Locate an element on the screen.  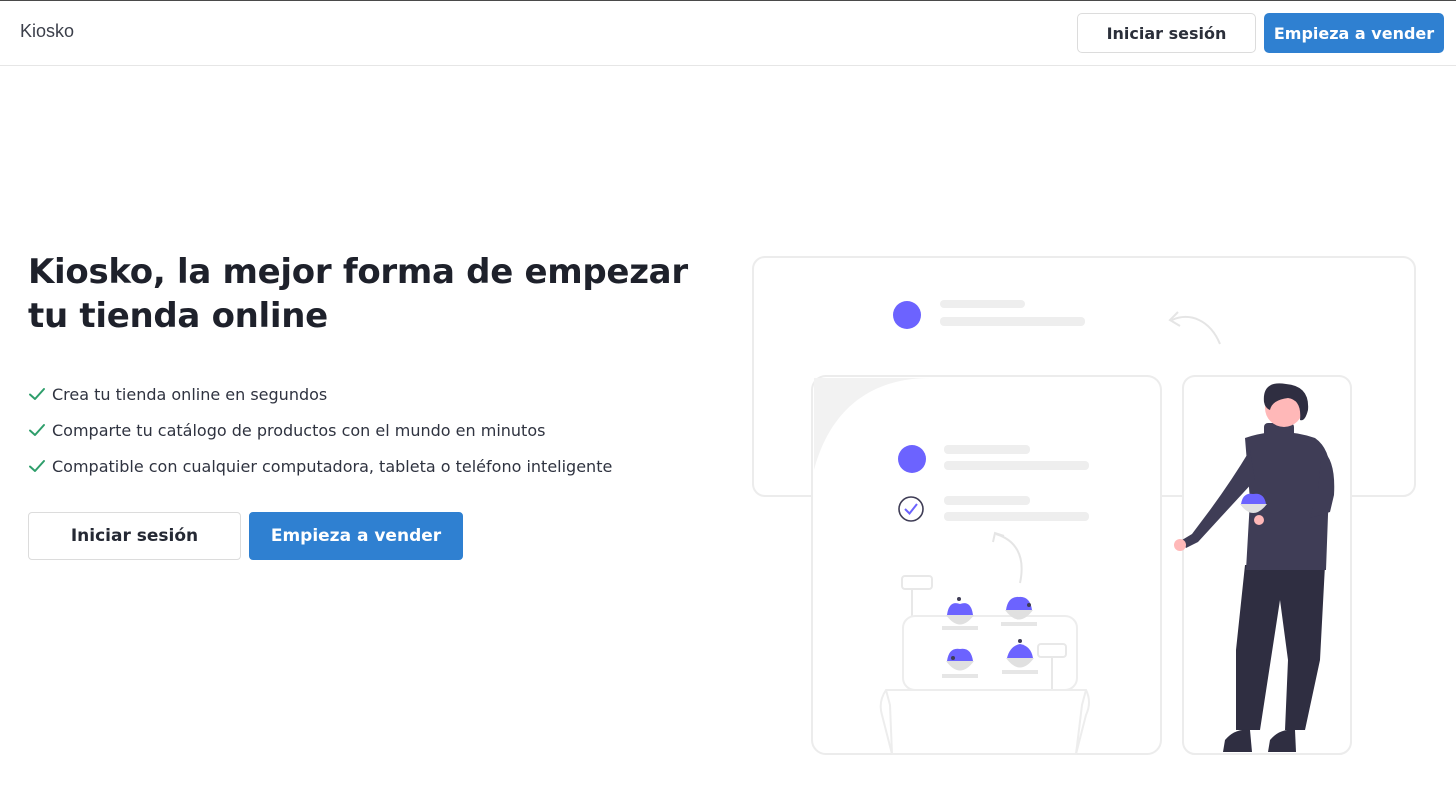
header-start-selling-button: Empieza a vender is located at coordinates (1354, 33).